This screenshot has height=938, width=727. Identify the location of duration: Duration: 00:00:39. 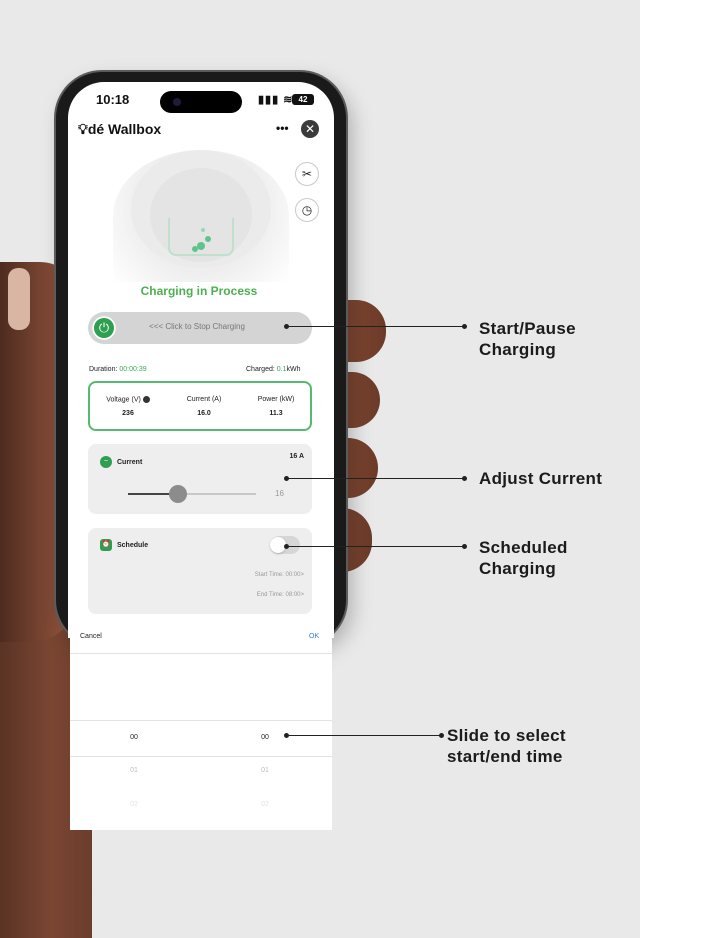
(118, 369).